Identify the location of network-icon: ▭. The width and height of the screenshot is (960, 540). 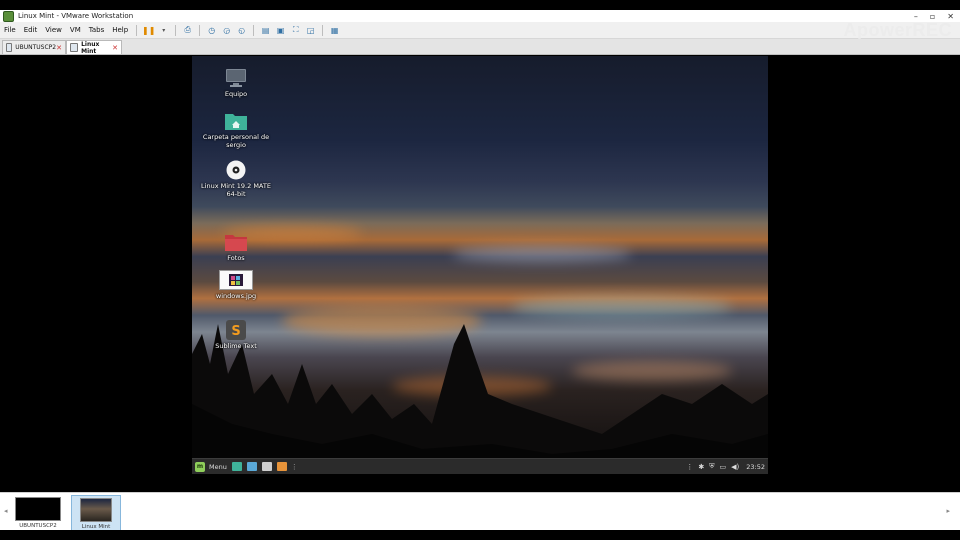
(723, 467).